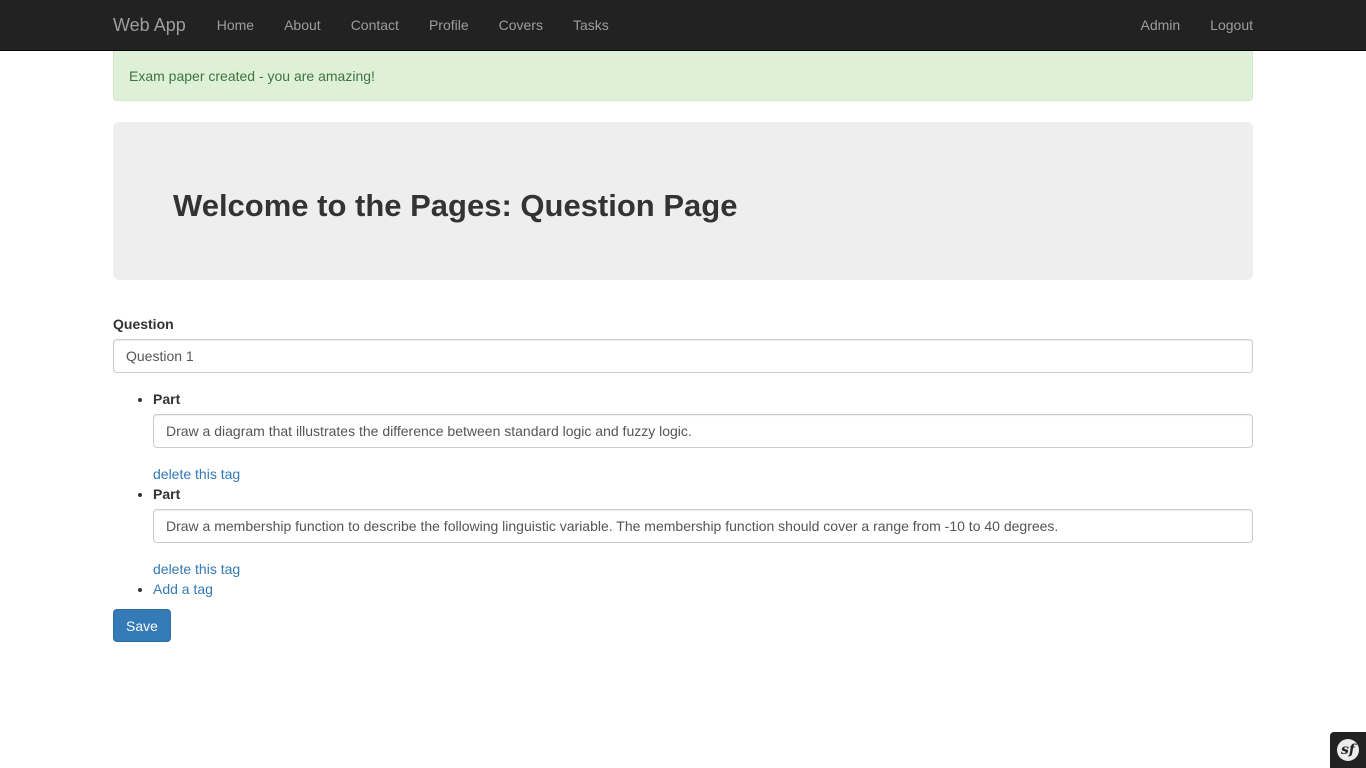  I want to click on nav-logout: Logout, so click(1224, 25).